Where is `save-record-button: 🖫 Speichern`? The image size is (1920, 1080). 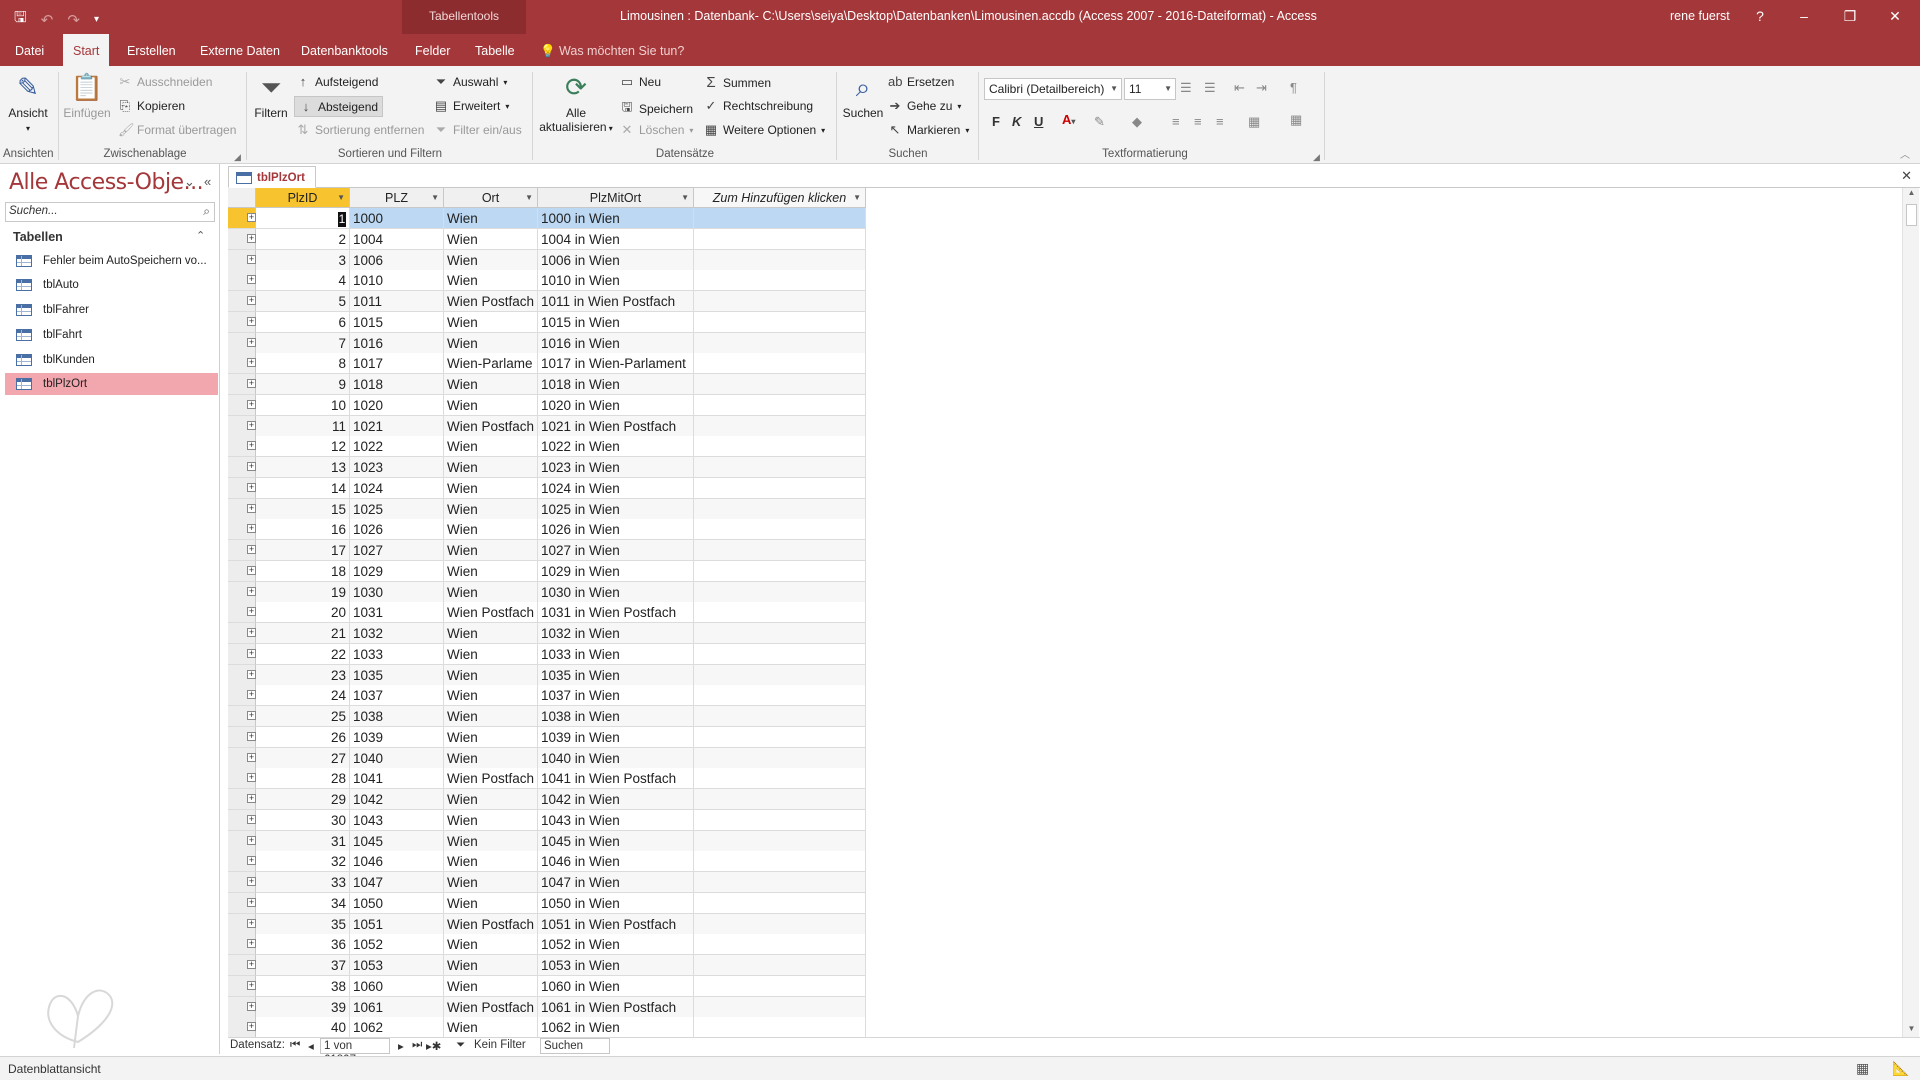
save-record-button: 🖫 Speichern is located at coordinates (656, 109).